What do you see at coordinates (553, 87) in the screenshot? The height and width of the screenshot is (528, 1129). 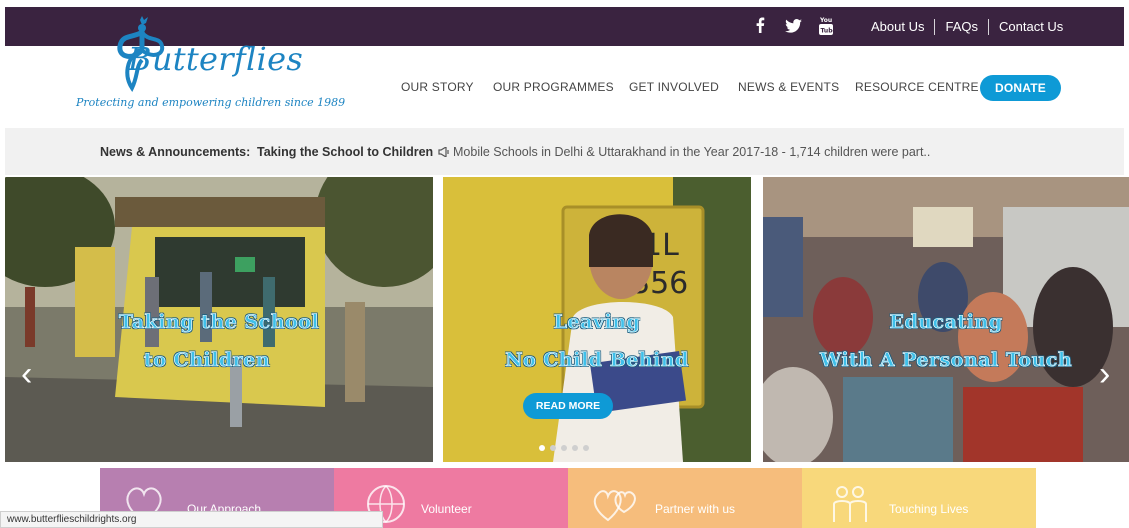 I see `nav-our-programmes: OUR PROGRAMMES` at bounding box center [553, 87].